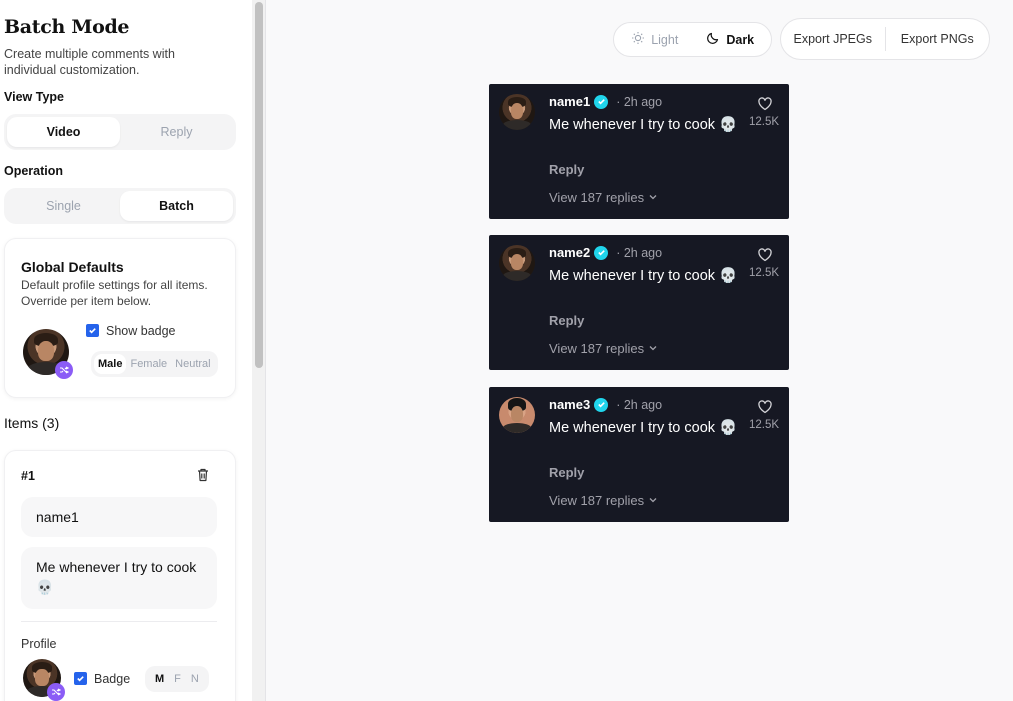 This screenshot has height=701, width=1013. I want to click on comment-header: name1 · 2h ago, so click(605, 101).